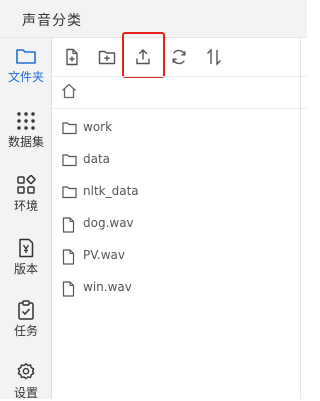 The image size is (320, 401). I want to click on sidebar-item-version: 版本, so click(26, 257).